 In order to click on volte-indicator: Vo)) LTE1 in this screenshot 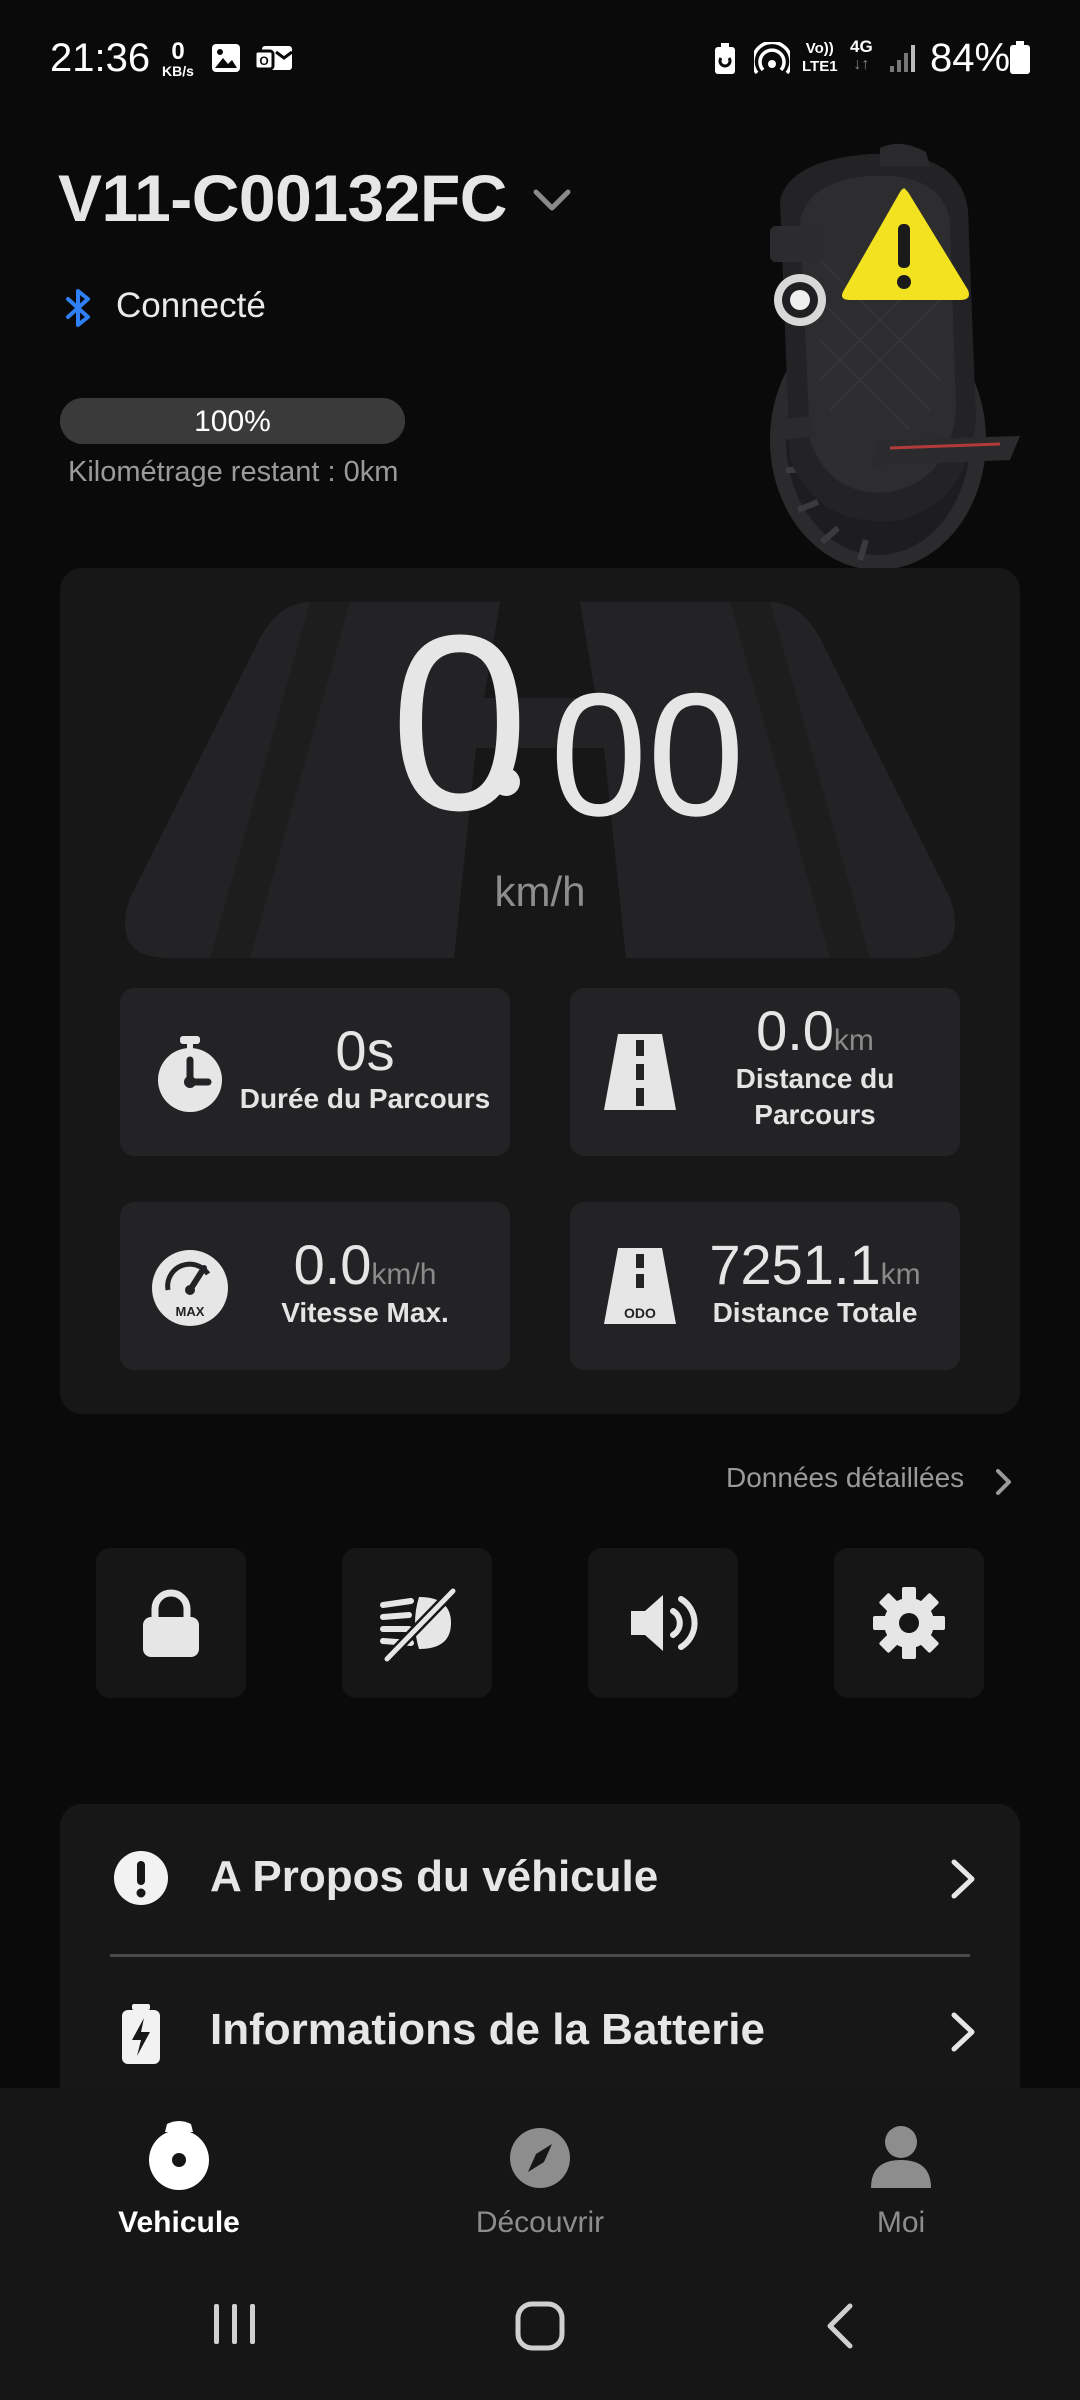, I will do `click(820, 58)`.